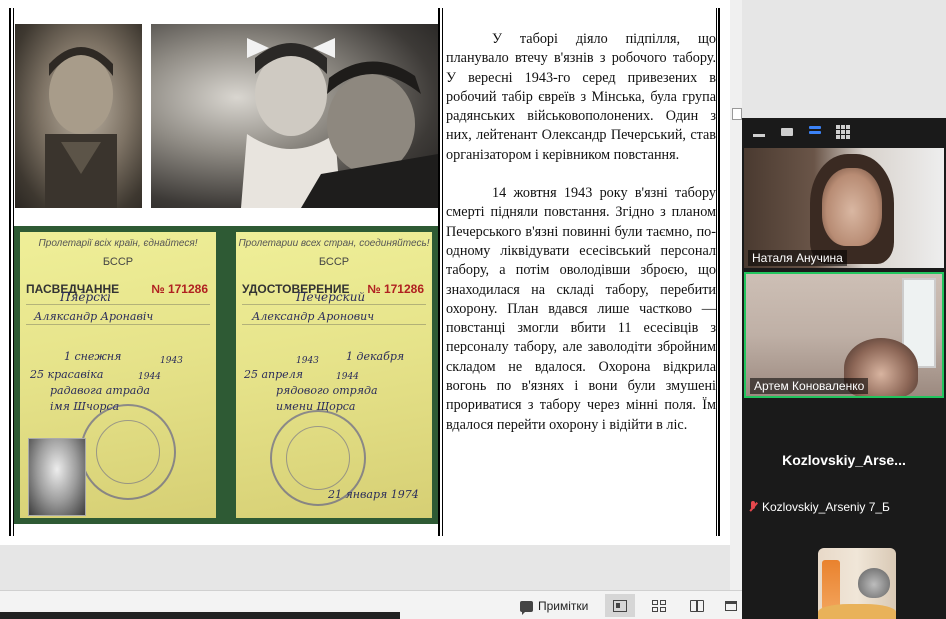  What do you see at coordinates (831, 585) in the screenshot?
I see `drink-glass` at bounding box center [831, 585].